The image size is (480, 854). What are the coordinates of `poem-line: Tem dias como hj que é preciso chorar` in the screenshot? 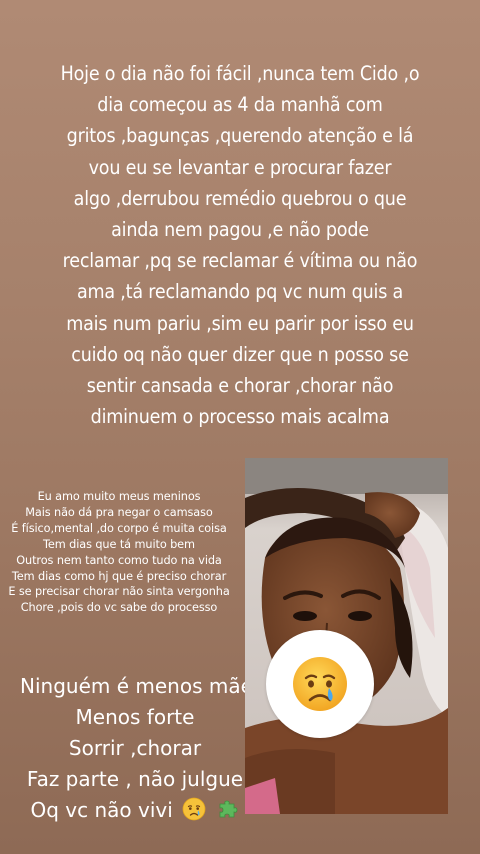 It's located at (119, 576).